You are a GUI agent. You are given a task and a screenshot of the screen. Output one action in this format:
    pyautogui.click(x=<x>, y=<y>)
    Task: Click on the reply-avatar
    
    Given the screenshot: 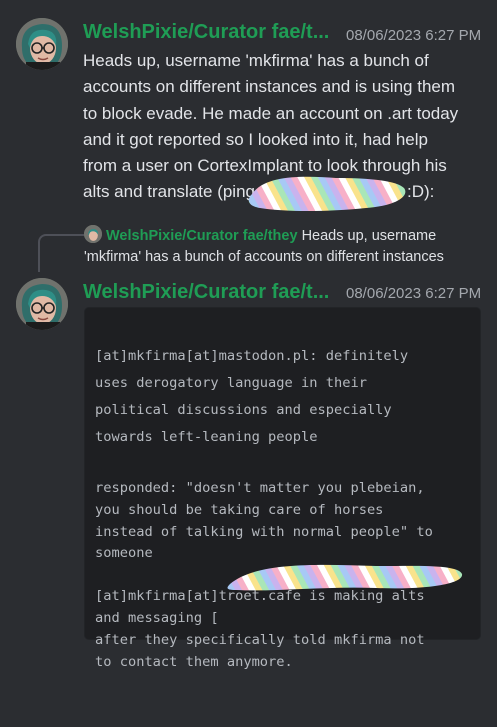 What is the action you would take?
    pyautogui.click(x=93, y=234)
    